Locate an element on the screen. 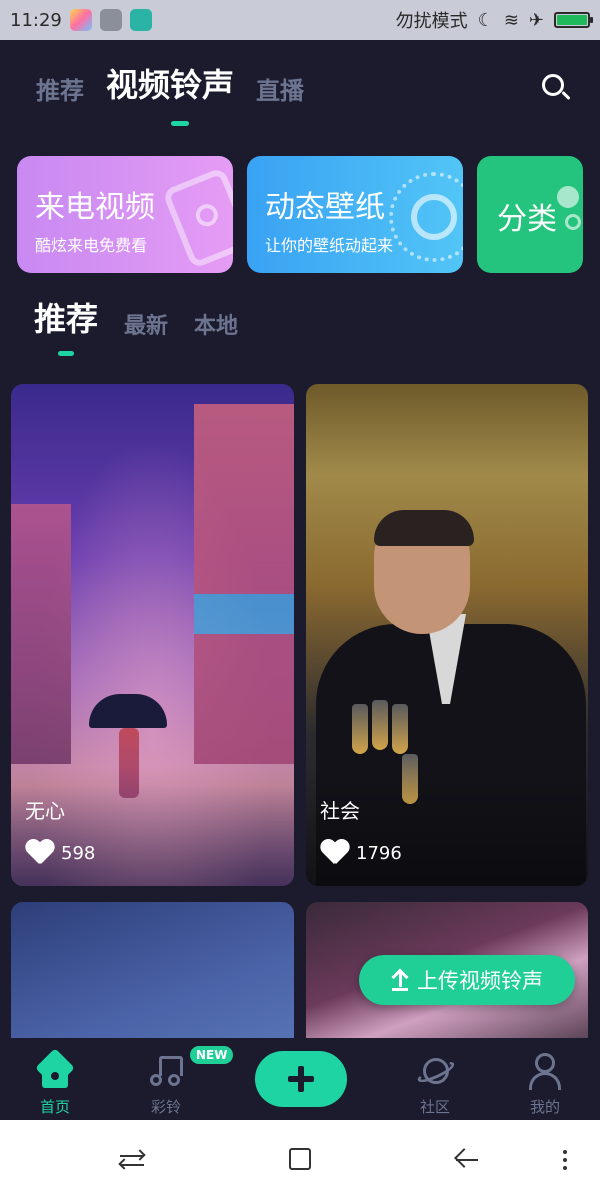 This screenshot has width=600, height=1200. feature-cards: 来电视频 酷炫来电免费看 动态壁纸 让你的壁纸动起来 分类 is located at coordinates (300, 214).